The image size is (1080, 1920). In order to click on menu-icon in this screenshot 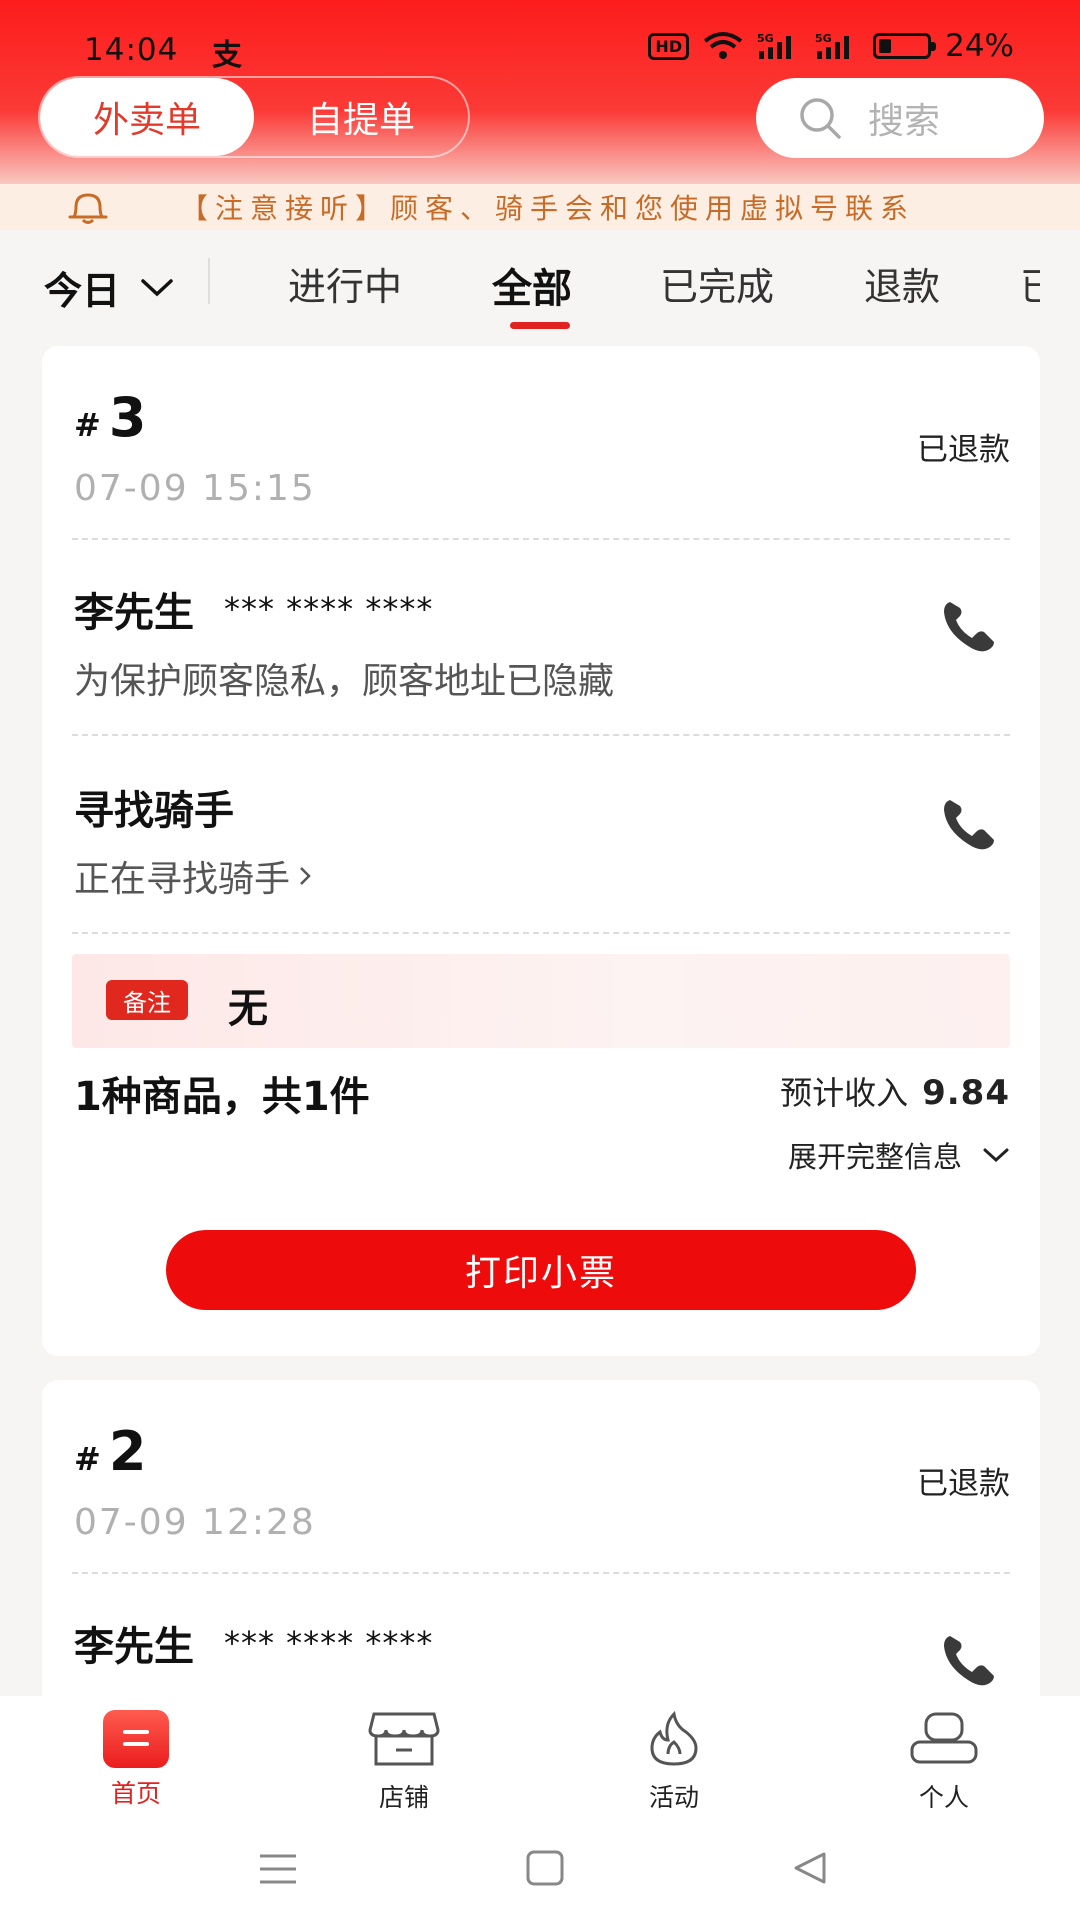, I will do `click(278, 1869)`.